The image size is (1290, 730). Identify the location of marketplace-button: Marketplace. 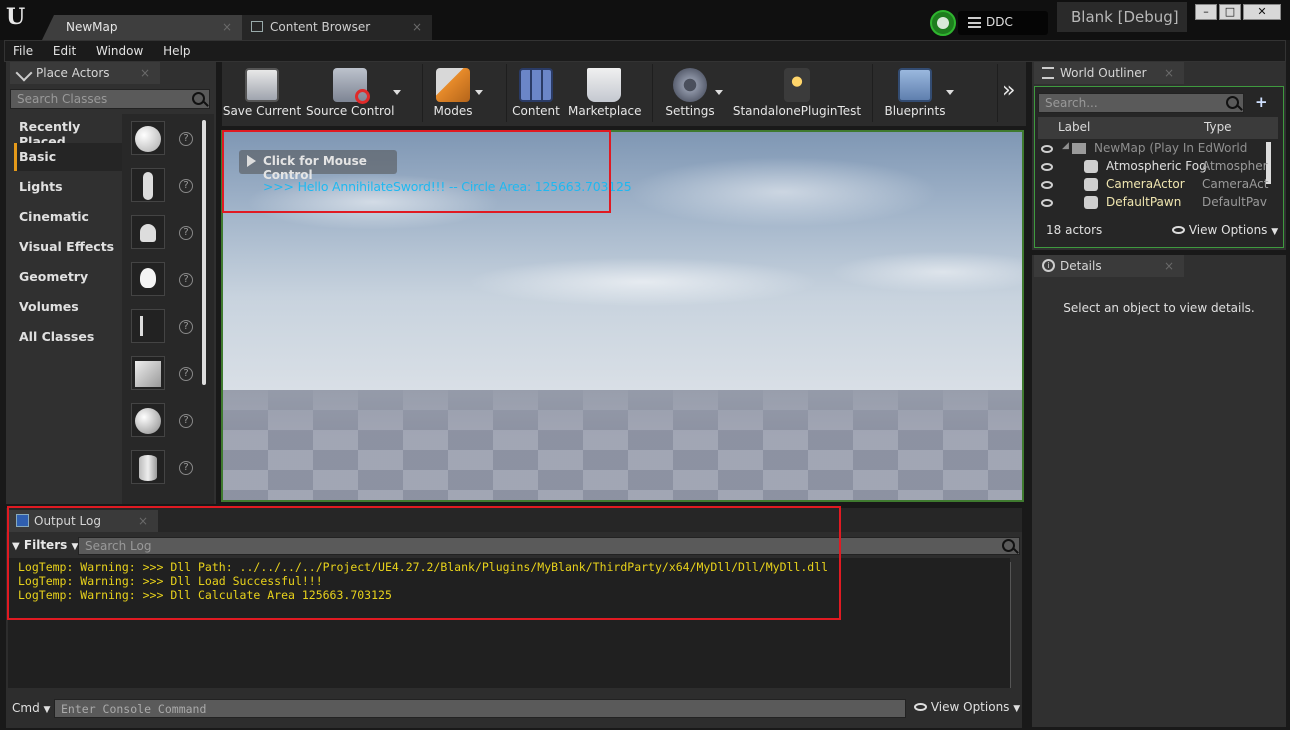
(605, 93).